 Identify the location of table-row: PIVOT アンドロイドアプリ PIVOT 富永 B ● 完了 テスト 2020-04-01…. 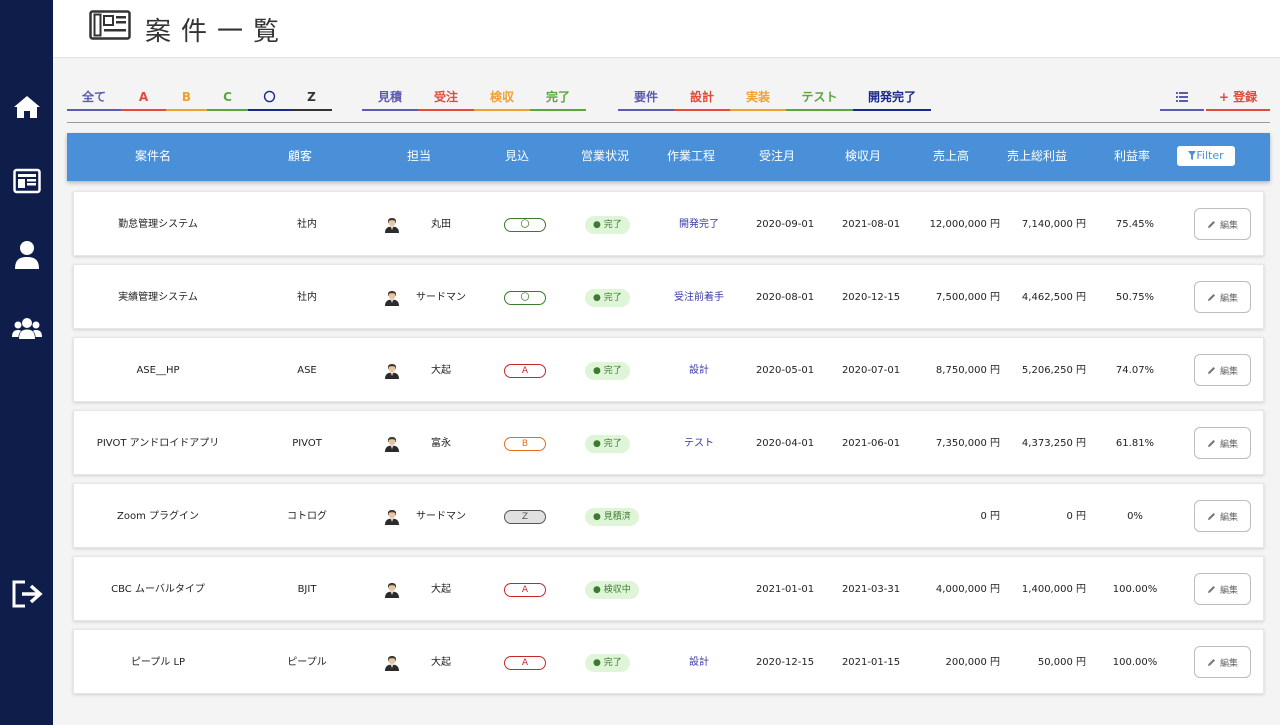
(668, 442).